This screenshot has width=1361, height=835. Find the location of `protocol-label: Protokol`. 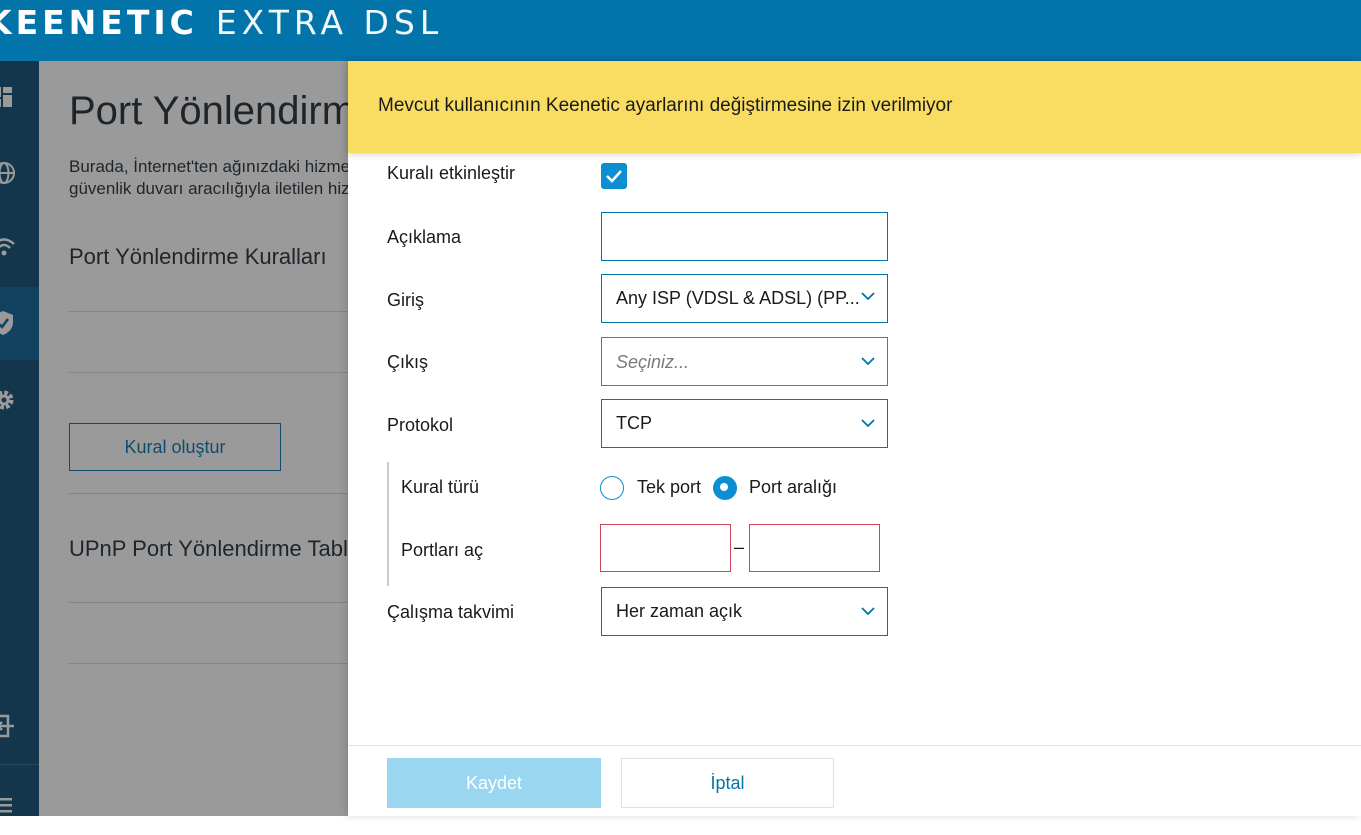

protocol-label: Protokol is located at coordinates (420, 425).